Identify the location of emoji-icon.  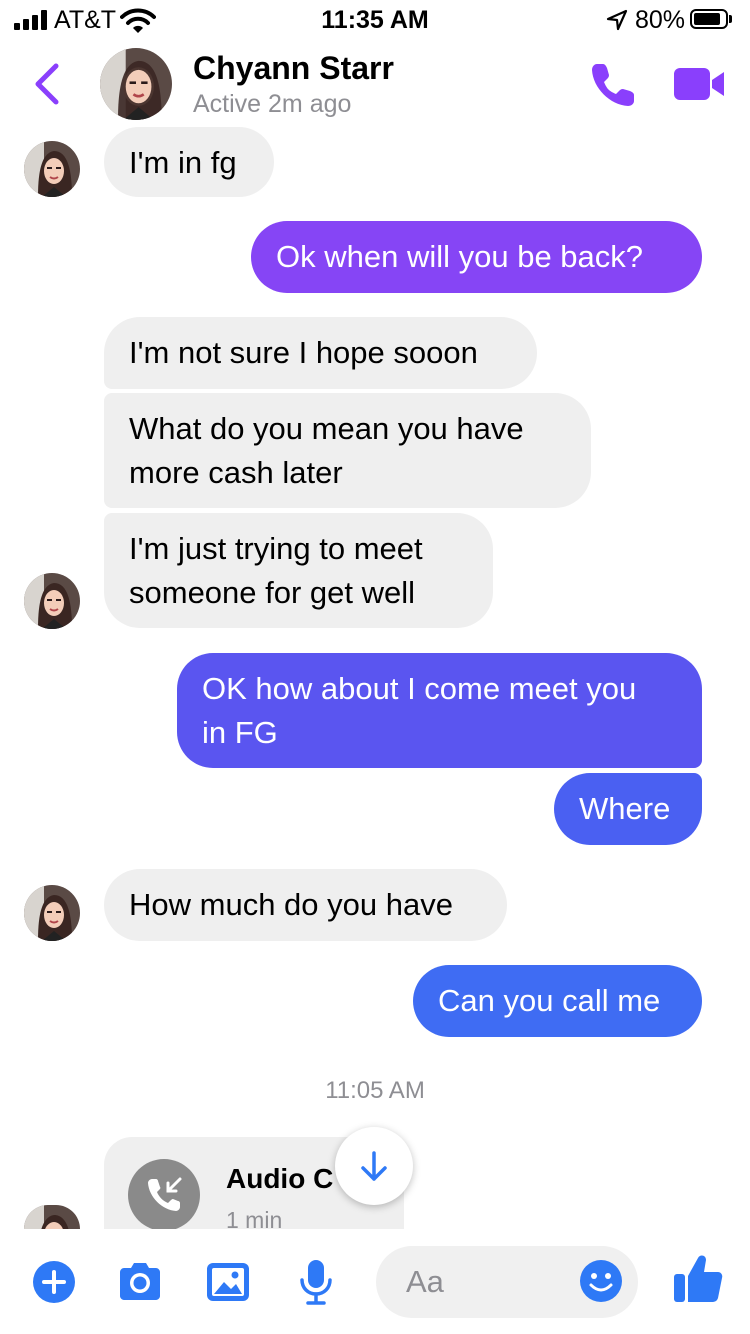
(601, 1281).